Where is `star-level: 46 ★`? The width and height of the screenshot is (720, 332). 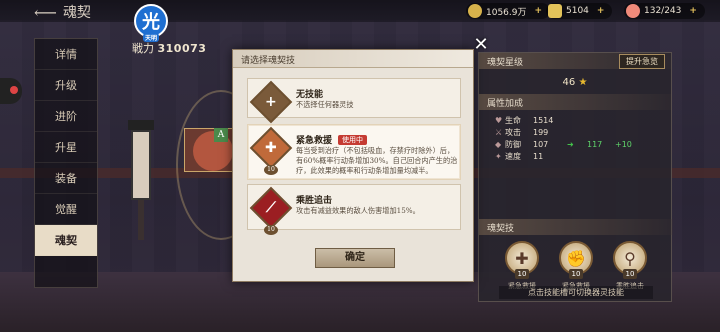 star-level: 46 ★ is located at coordinates (575, 82).